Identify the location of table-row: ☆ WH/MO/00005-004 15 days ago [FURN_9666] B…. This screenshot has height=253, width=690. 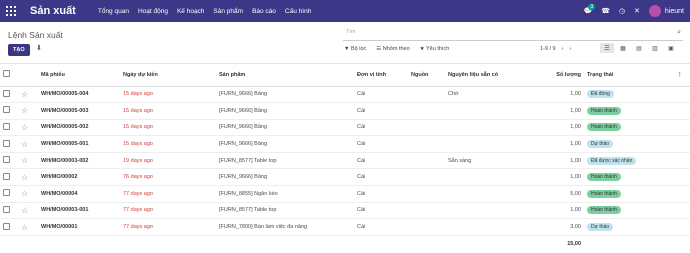
(345, 95).